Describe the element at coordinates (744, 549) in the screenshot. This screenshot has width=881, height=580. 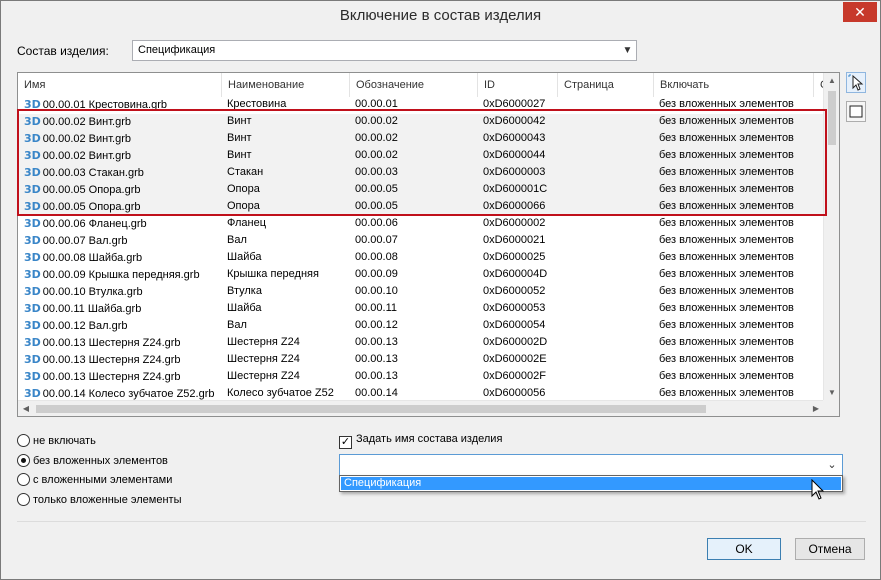
I see `ok-button: OK` at that location.